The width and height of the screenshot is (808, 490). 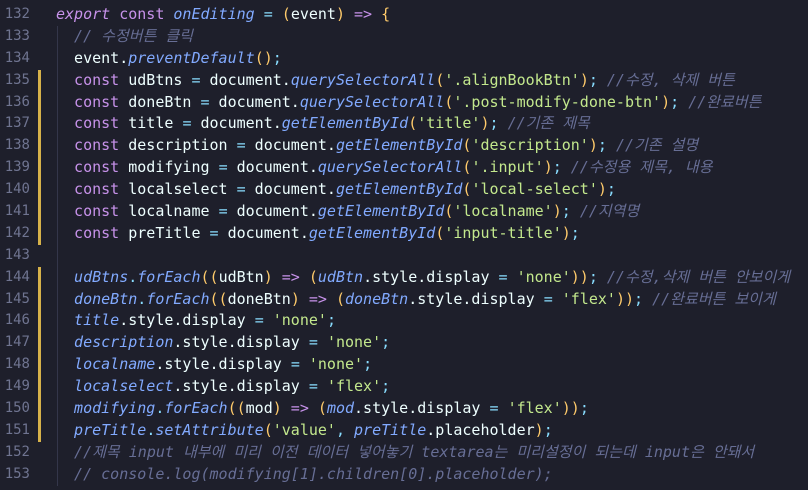 What do you see at coordinates (548, 123) in the screenshot?
I see `code-token: //기존 제목` at bounding box center [548, 123].